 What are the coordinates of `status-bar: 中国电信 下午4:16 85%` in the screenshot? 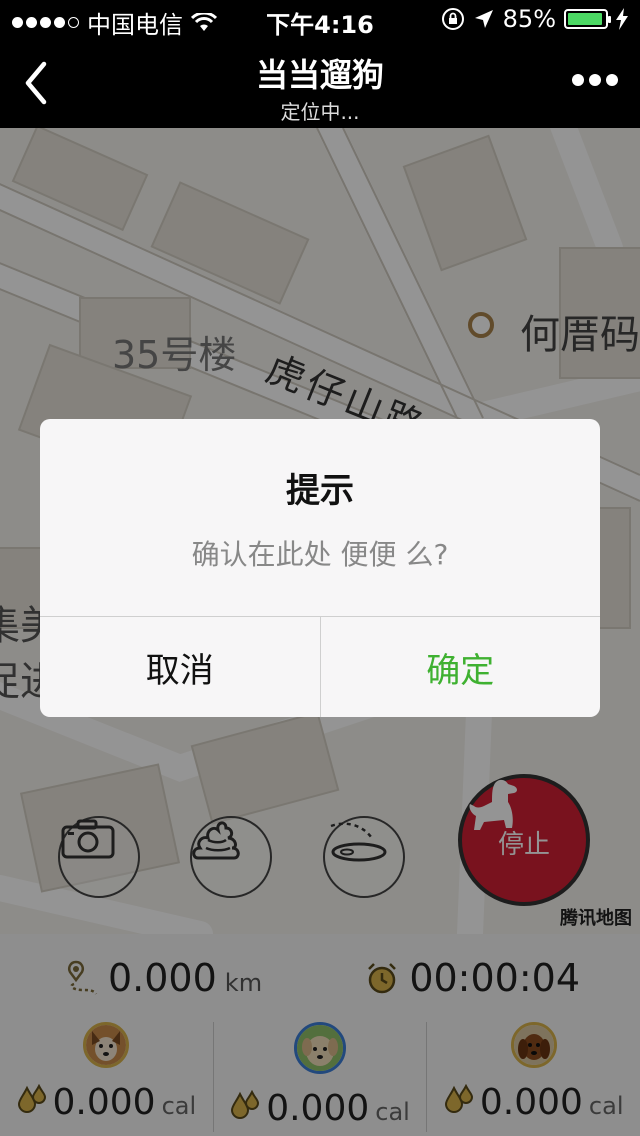 It's located at (320, 20).